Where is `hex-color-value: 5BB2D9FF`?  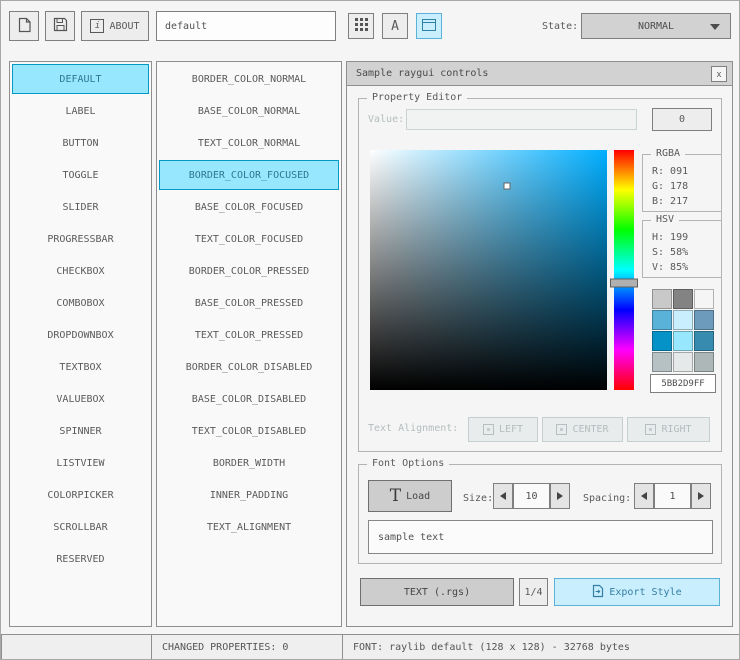 hex-color-value: 5BB2D9FF is located at coordinates (683, 383).